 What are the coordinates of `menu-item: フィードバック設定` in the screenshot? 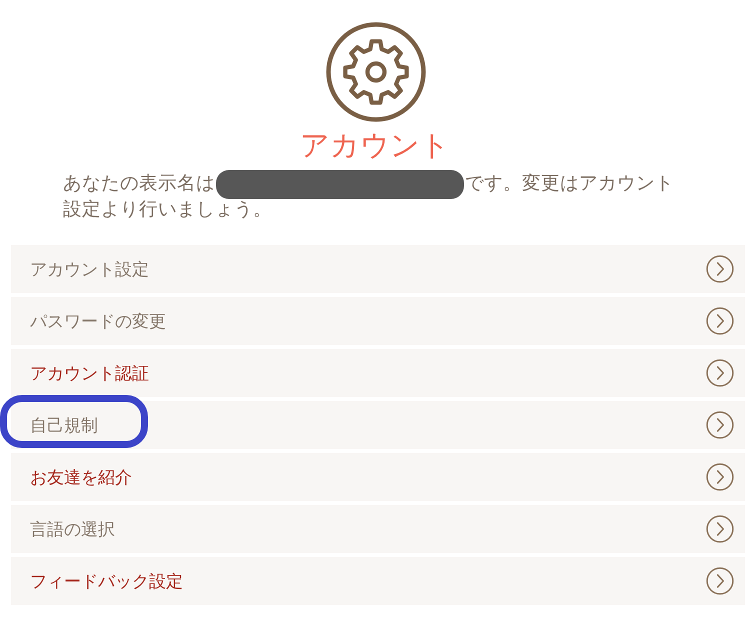 It's located at (378, 581).